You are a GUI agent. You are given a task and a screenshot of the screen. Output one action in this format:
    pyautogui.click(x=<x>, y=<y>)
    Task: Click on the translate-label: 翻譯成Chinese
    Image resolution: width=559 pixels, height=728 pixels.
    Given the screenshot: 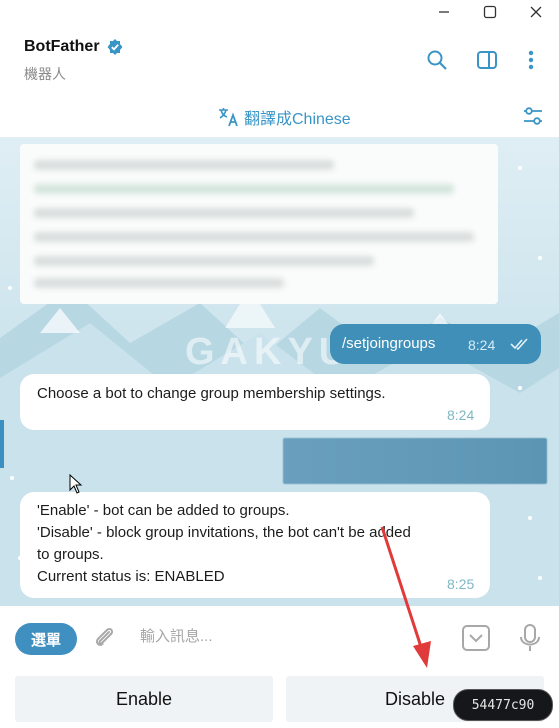 What is the action you would take?
    pyautogui.click(x=297, y=119)
    